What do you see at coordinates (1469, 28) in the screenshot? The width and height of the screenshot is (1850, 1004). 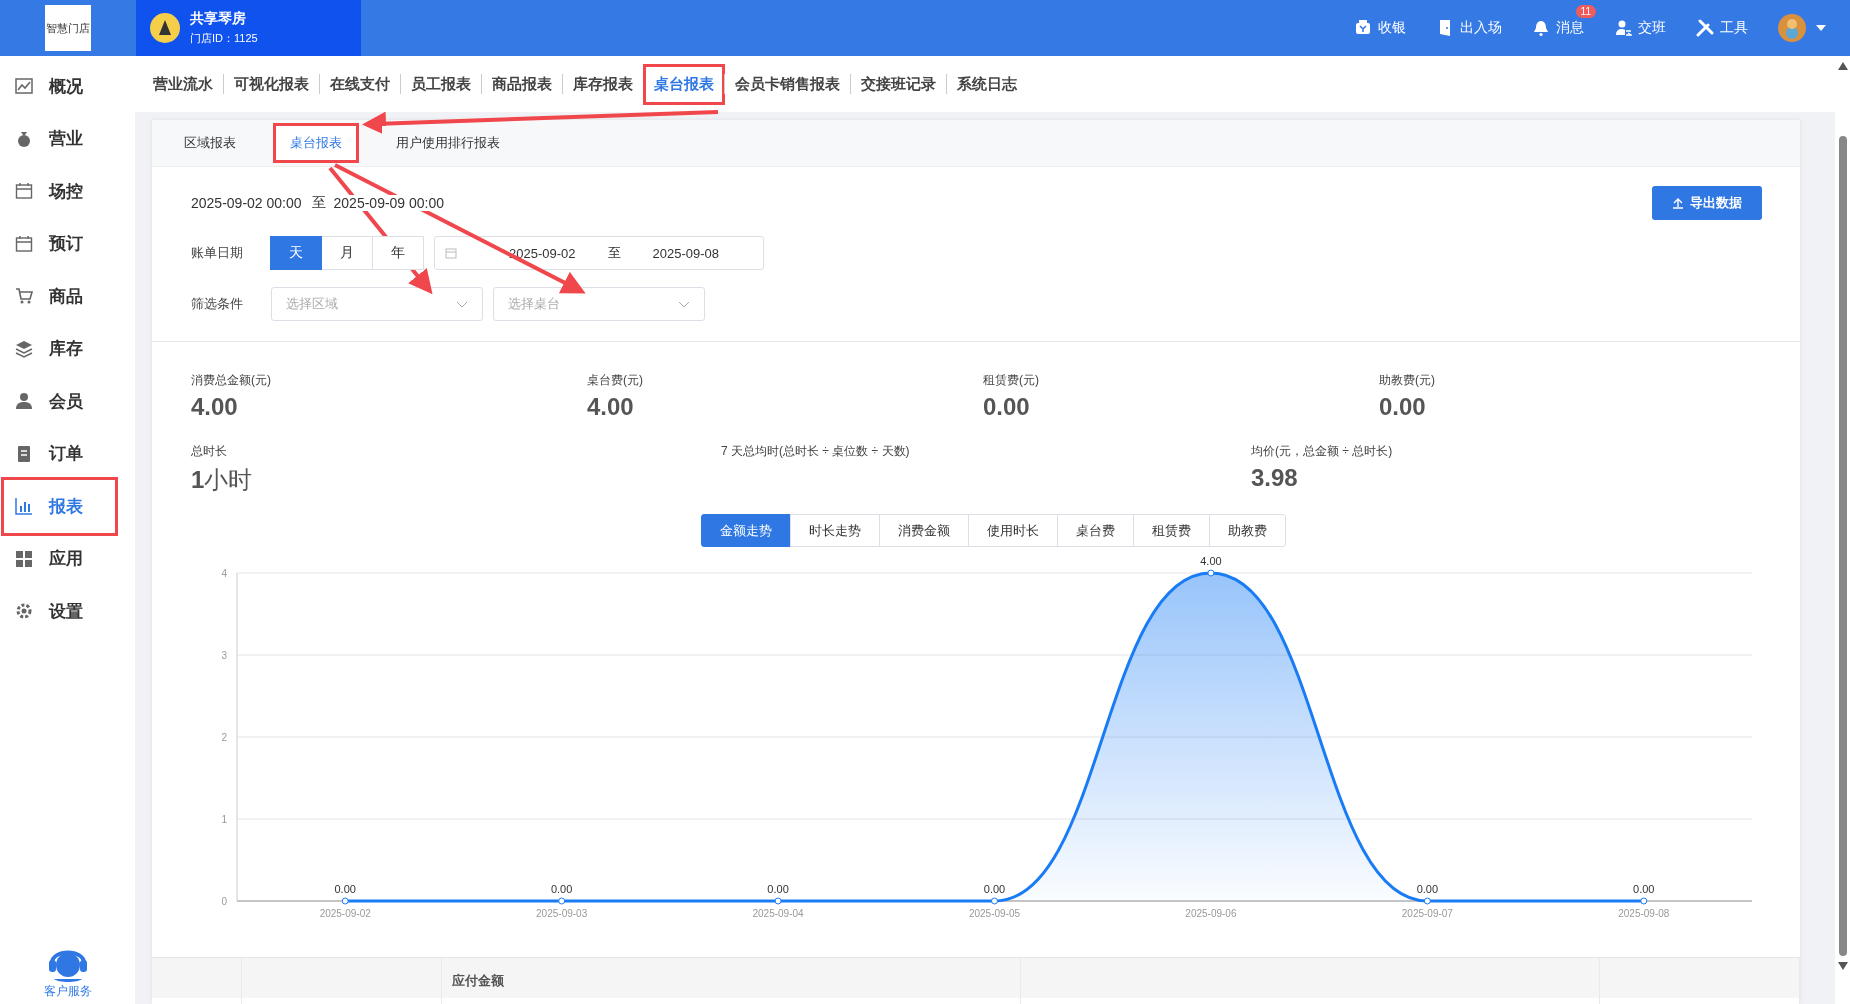 I see `header-action: 出入场` at bounding box center [1469, 28].